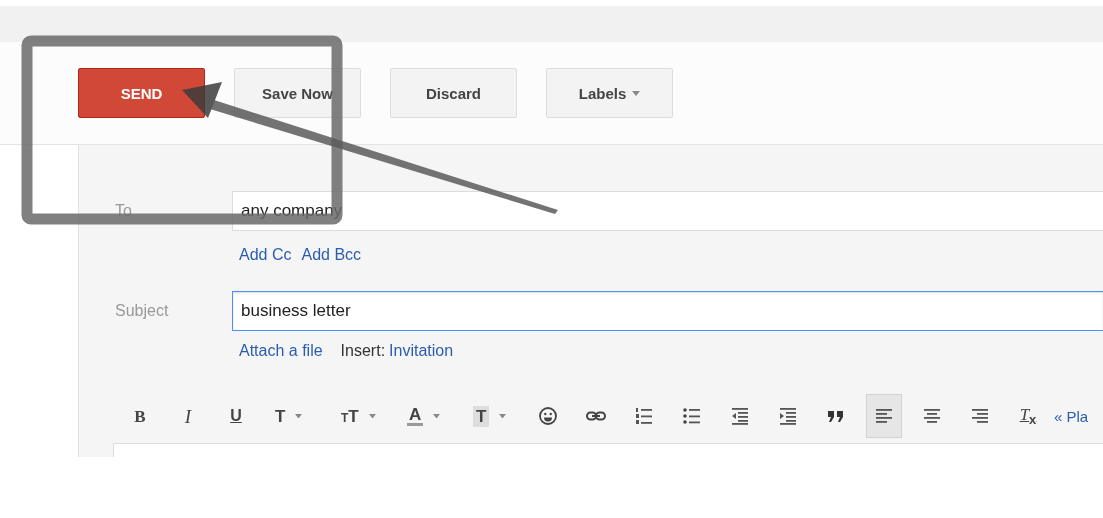  I want to click on color-button: A, so click(425, 416).